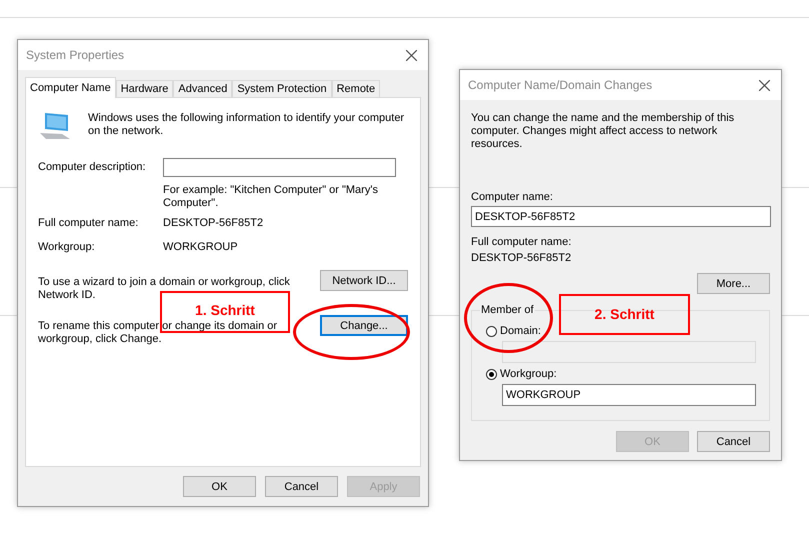 This screenshot has height=539, width=809. Describe the element at coordinates (202, 88) in the screenshot. I see `tab: Advanced` at that location.